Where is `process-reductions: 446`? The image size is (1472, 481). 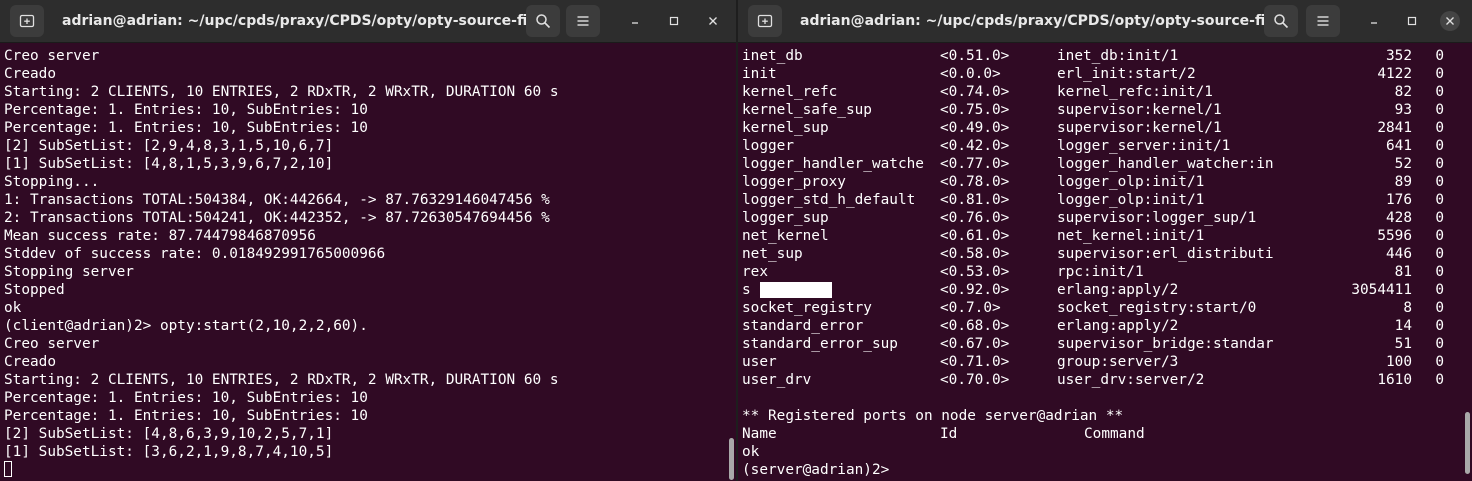
process-reductions: 446 is located at coordinates (1399, 254).